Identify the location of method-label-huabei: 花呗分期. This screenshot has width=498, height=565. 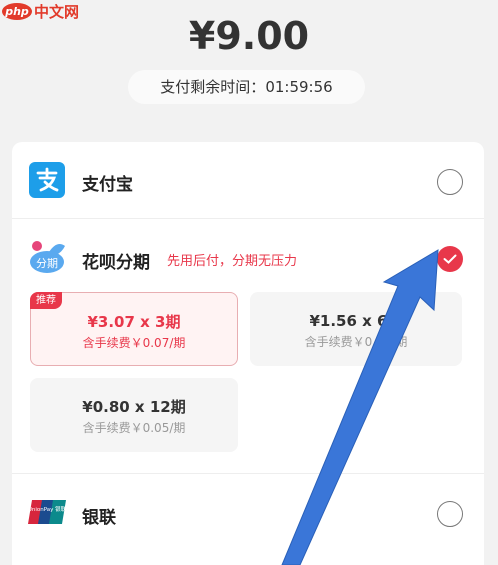
(116, 263).